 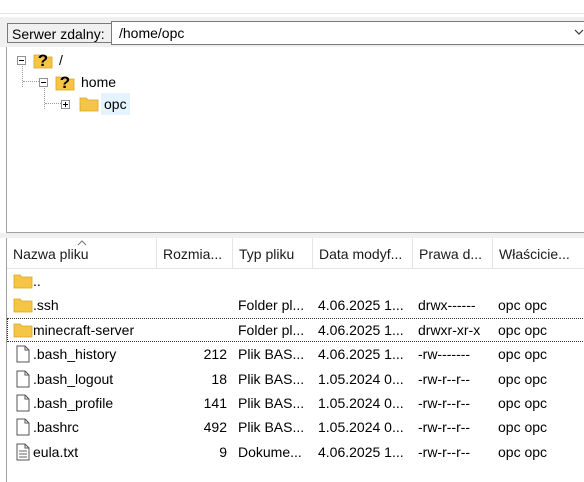 What do you see at coordinates (292, 7) in the screenshot?
I see `top-strip` at bounding box center [292, 7].